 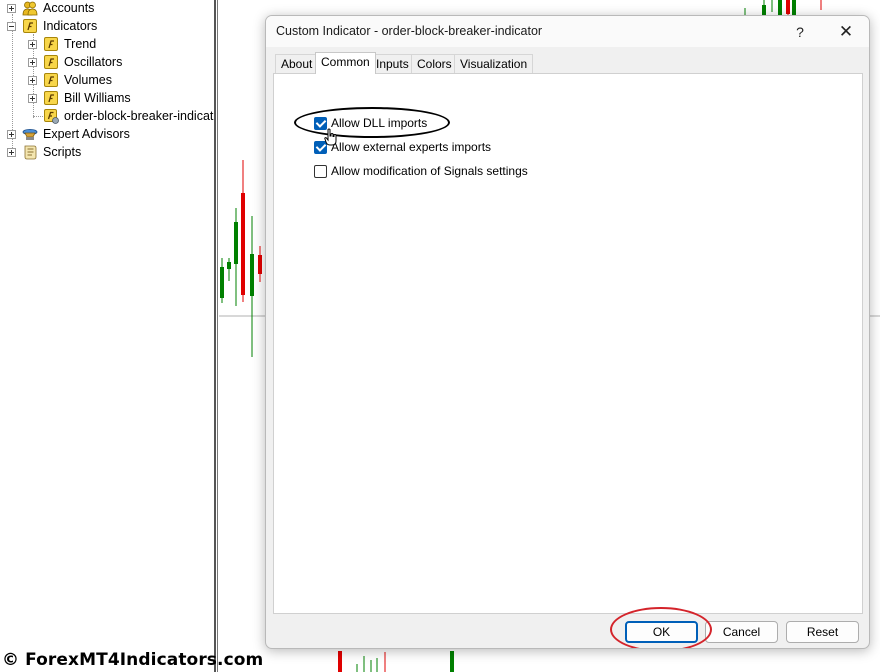 I want to click on tree-item-volumes: Volumes, so click(x=70, y=80).